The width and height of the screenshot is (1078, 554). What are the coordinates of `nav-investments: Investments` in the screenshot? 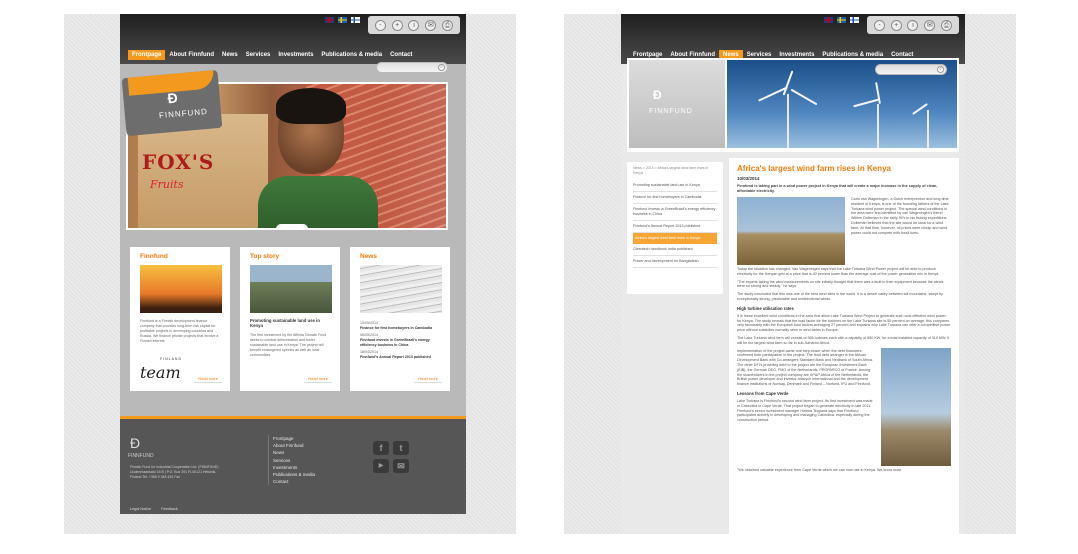 It's located at (295, 55).